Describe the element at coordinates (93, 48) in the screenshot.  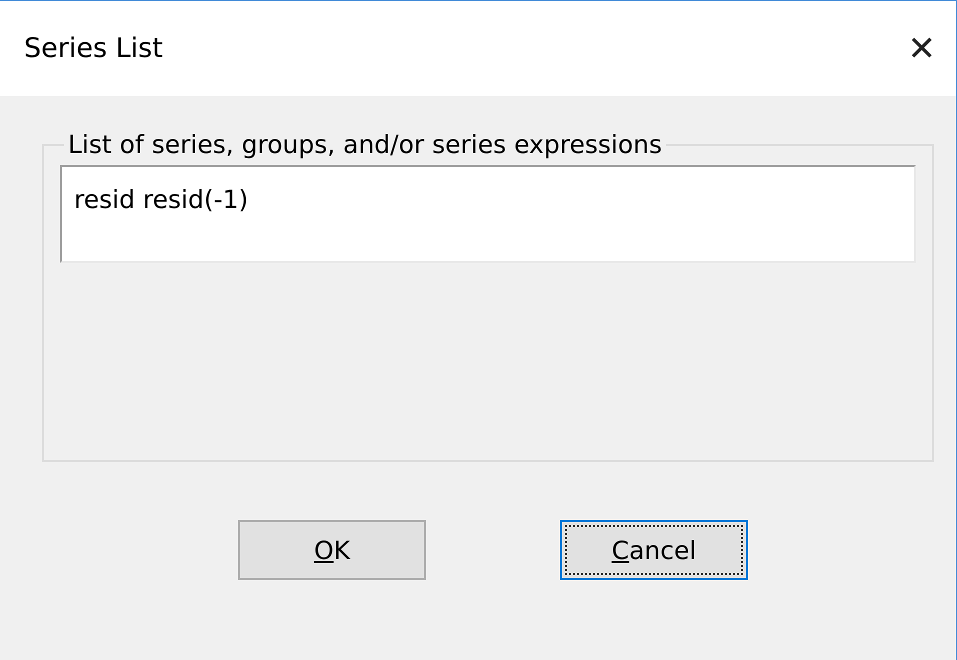
I see `window-title: Series List` at that location.